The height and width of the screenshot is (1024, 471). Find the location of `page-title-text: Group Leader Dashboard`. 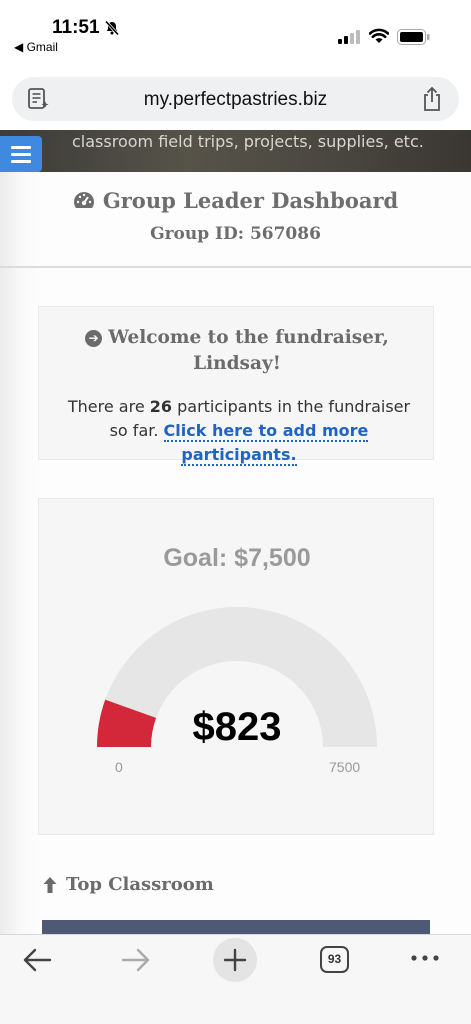

page-title-text: Group Leader Dashboard is located at coordinates (250, 200).